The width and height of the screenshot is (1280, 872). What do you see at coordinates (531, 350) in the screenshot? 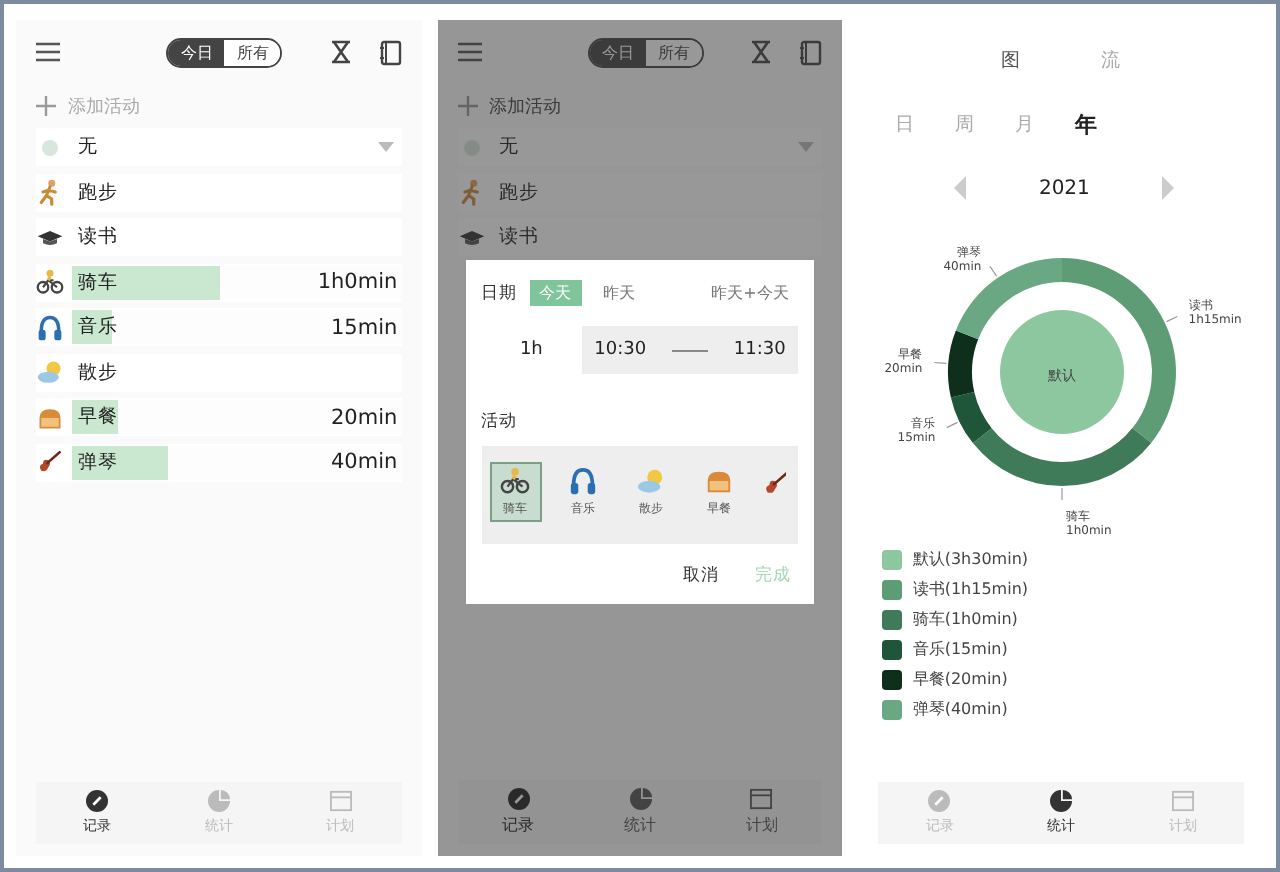
I see `duration-text: 1h` at bounding box center [531, 350].